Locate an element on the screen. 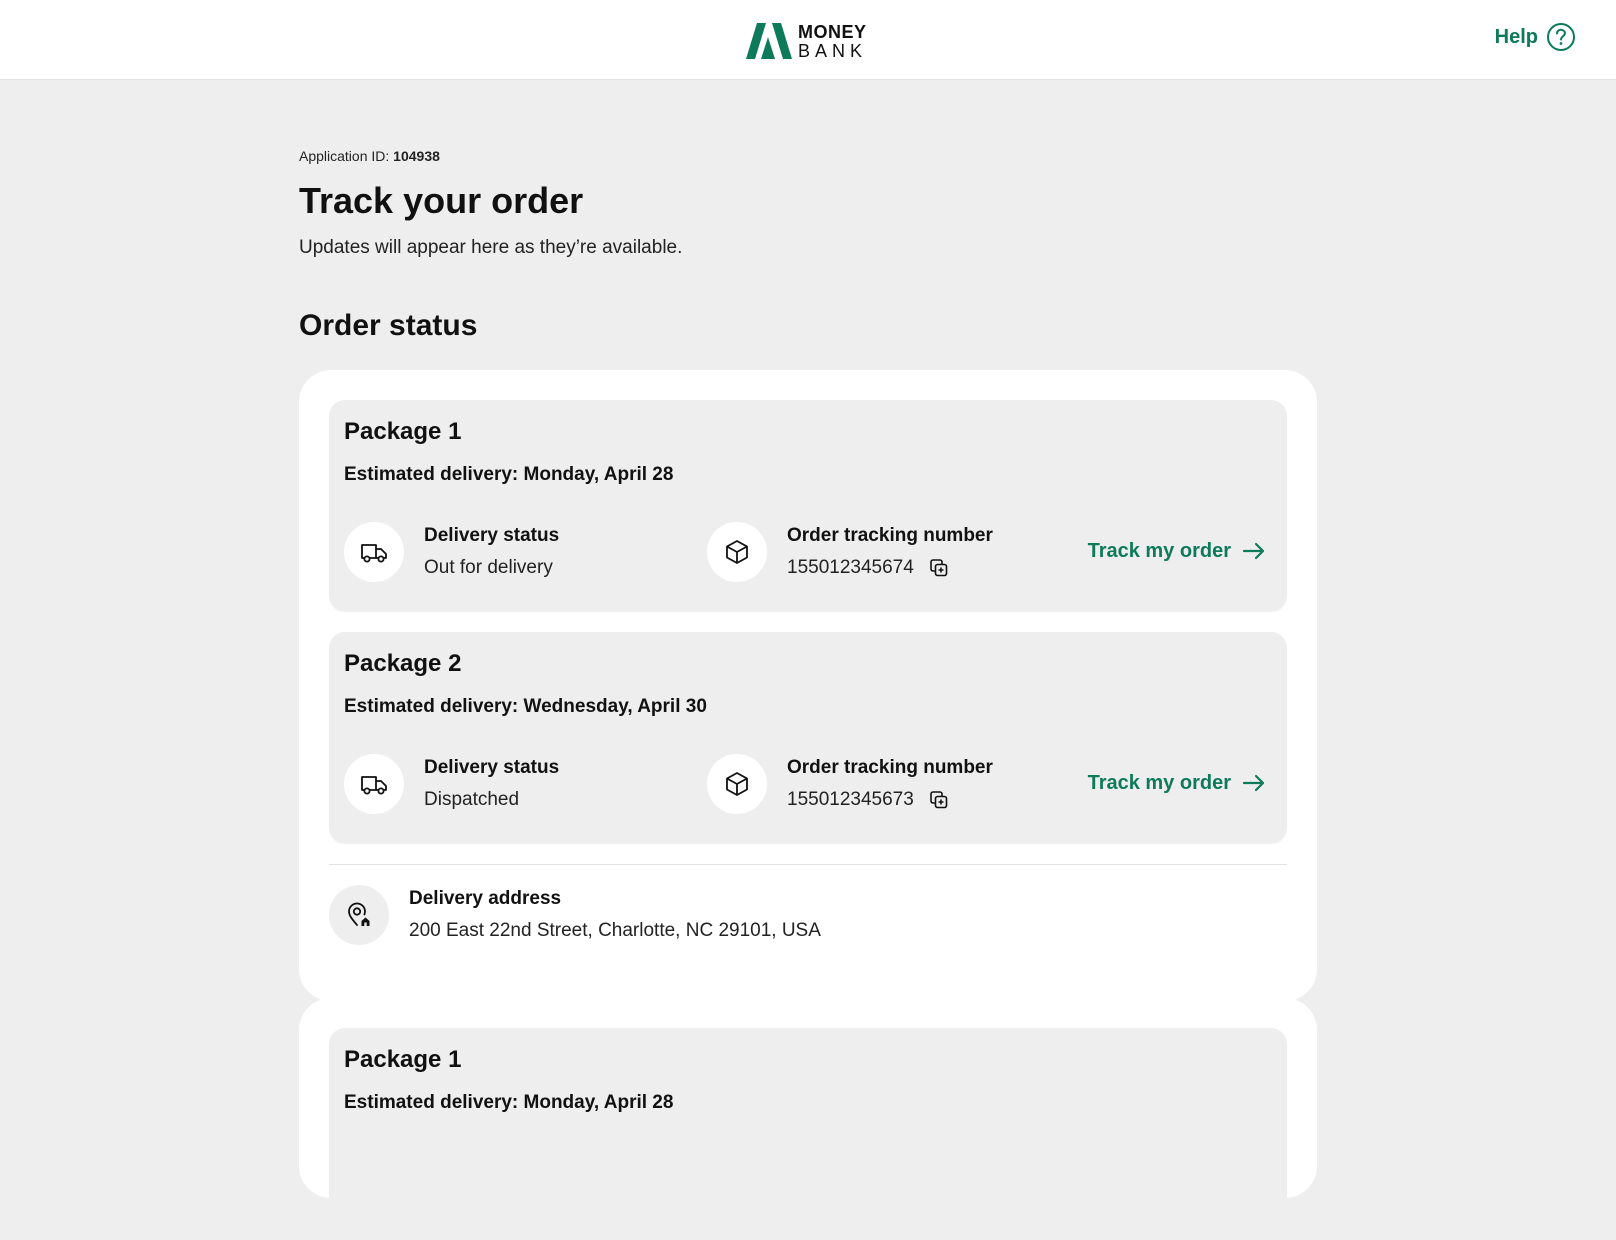 This screenshot has width=1616, height=1240. page-title: Track your order is located at coordinates (441, 200).